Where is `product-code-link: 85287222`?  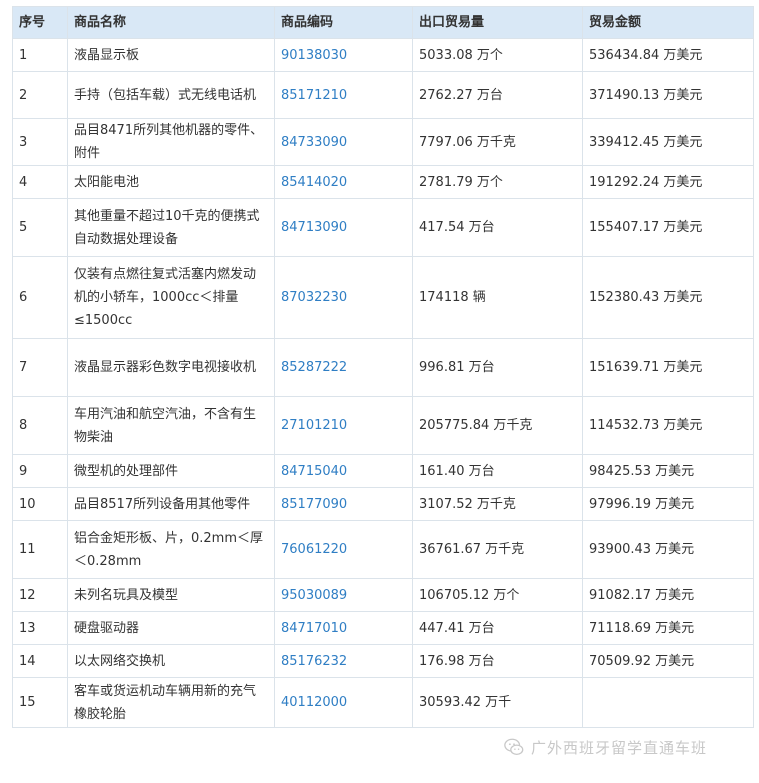 product-code-link: 85287222 is located at coordinates (314, 367).